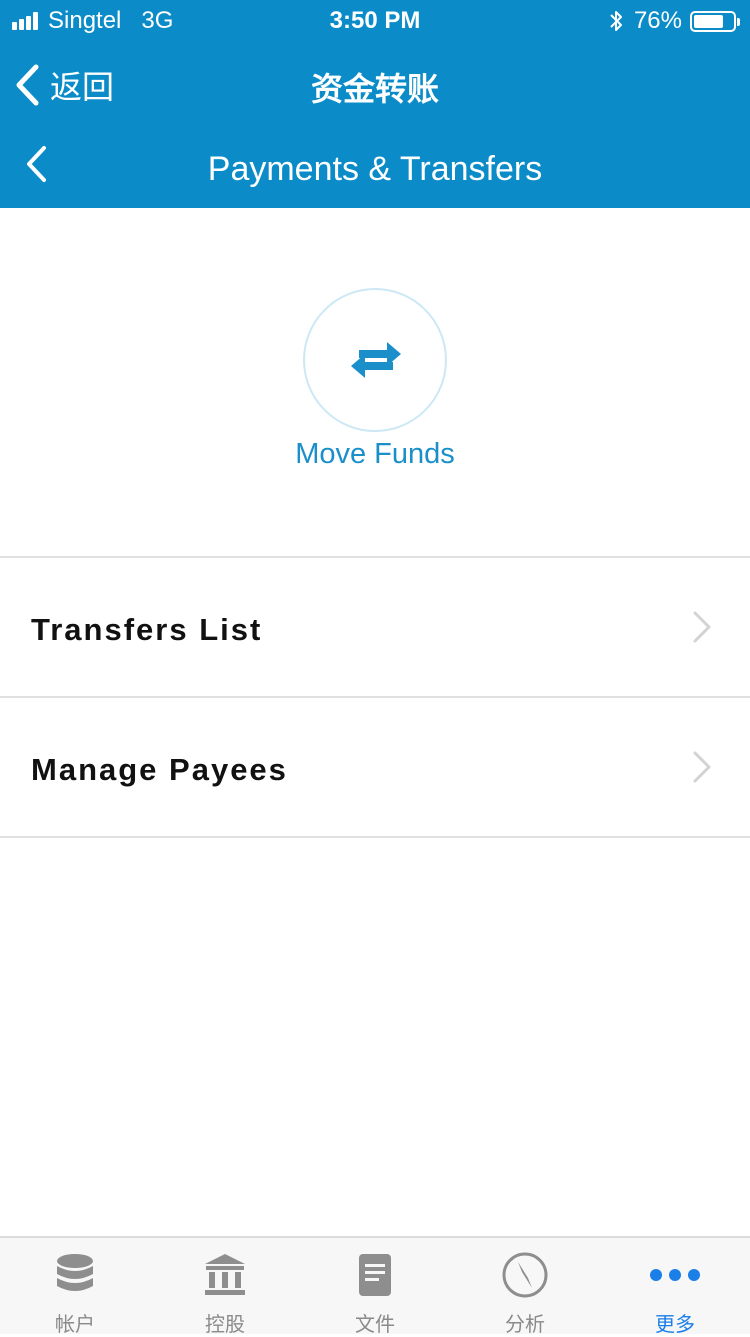 The height and width of the screenshot is (1337, 750). I want to click on manage-payees-label: Manage Payees, so click(159, 769).